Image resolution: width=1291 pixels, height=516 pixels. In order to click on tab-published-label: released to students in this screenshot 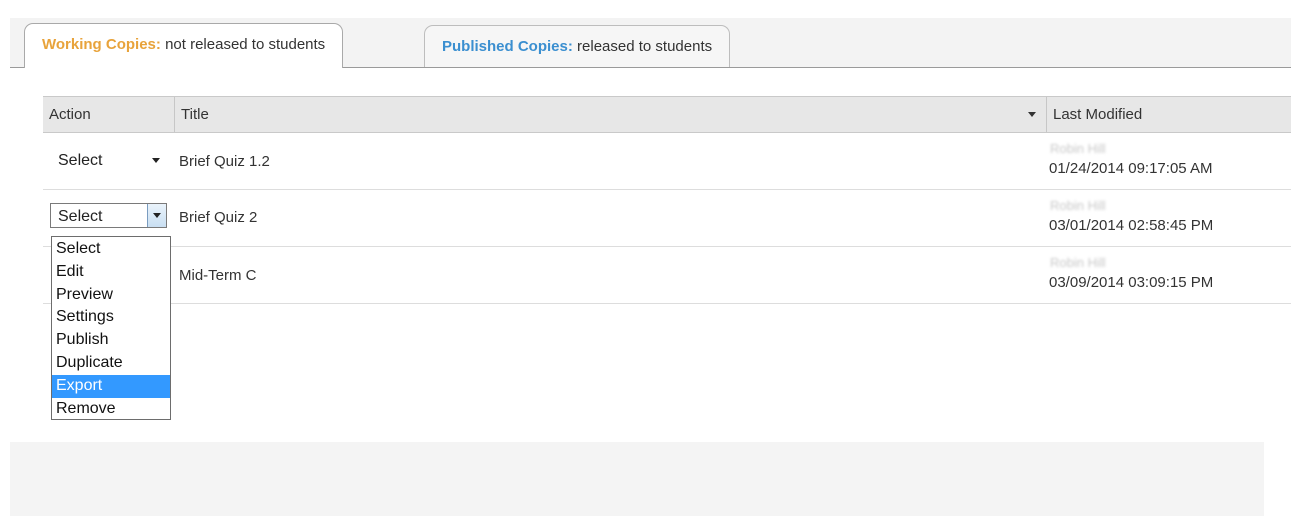, I will do `click(642, 46)`.